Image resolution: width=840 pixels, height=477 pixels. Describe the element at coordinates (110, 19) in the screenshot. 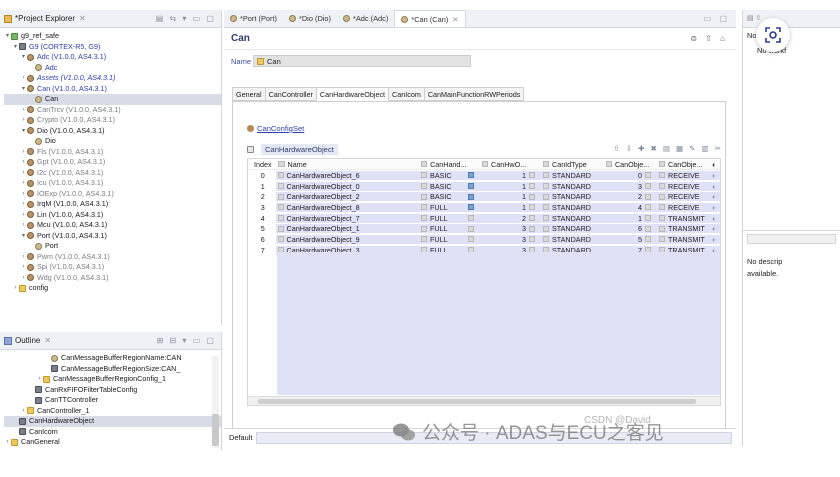

I see `project-explorer-tab: *Project Explorer ✕ ▤ ⇆ ▾ ▭ ▢` at that location.